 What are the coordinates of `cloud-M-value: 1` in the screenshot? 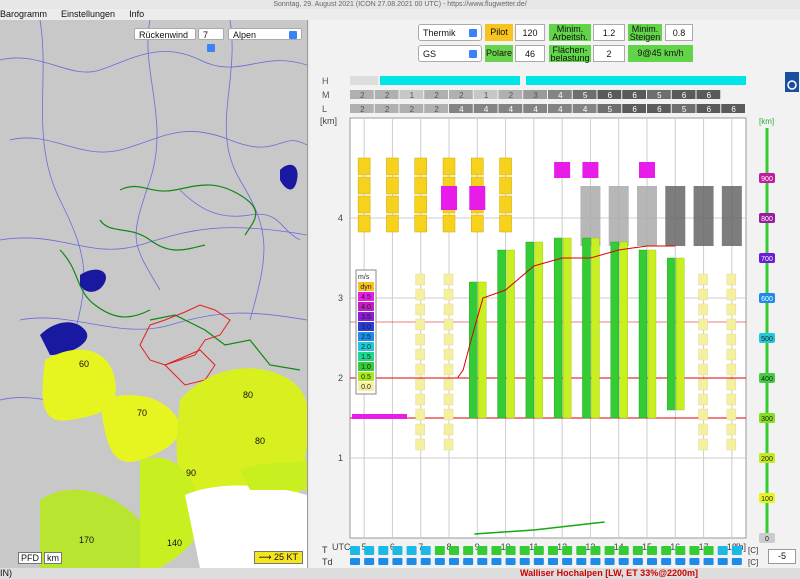 It's located at (486, 95).